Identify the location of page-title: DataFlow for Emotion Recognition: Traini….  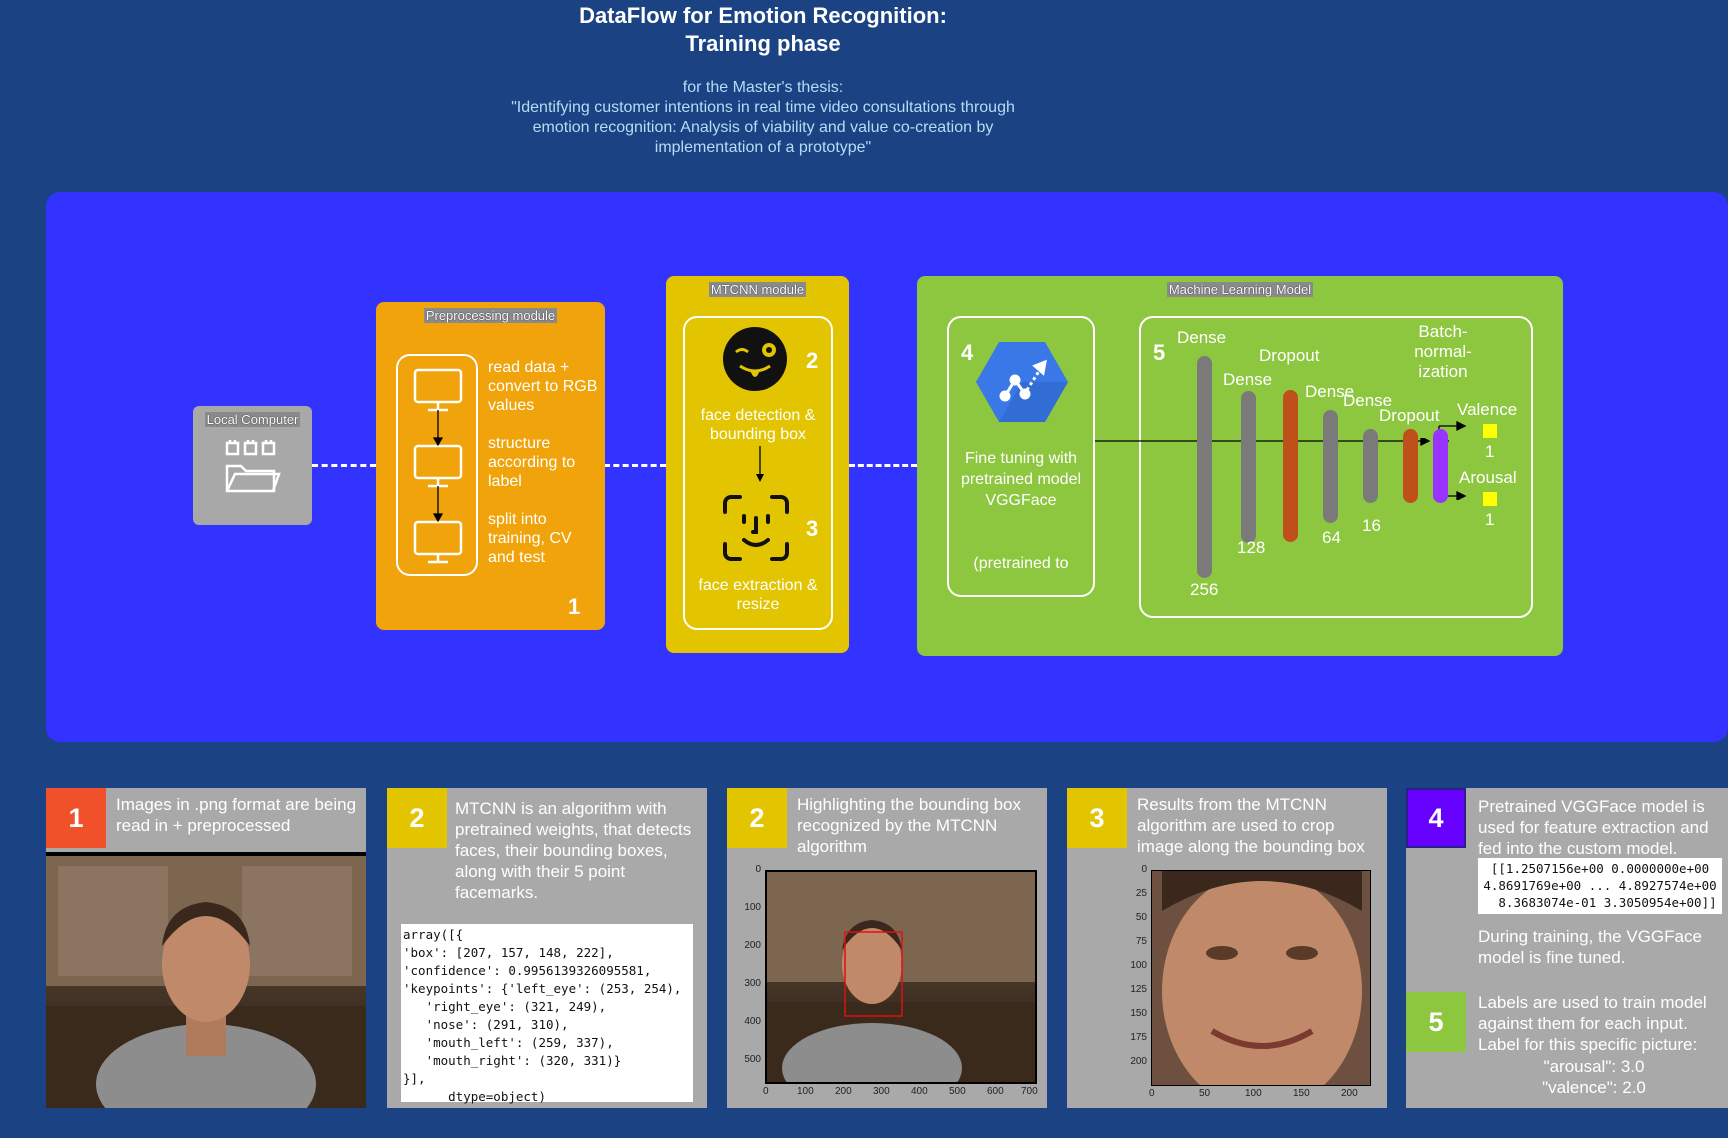
(763, 30).